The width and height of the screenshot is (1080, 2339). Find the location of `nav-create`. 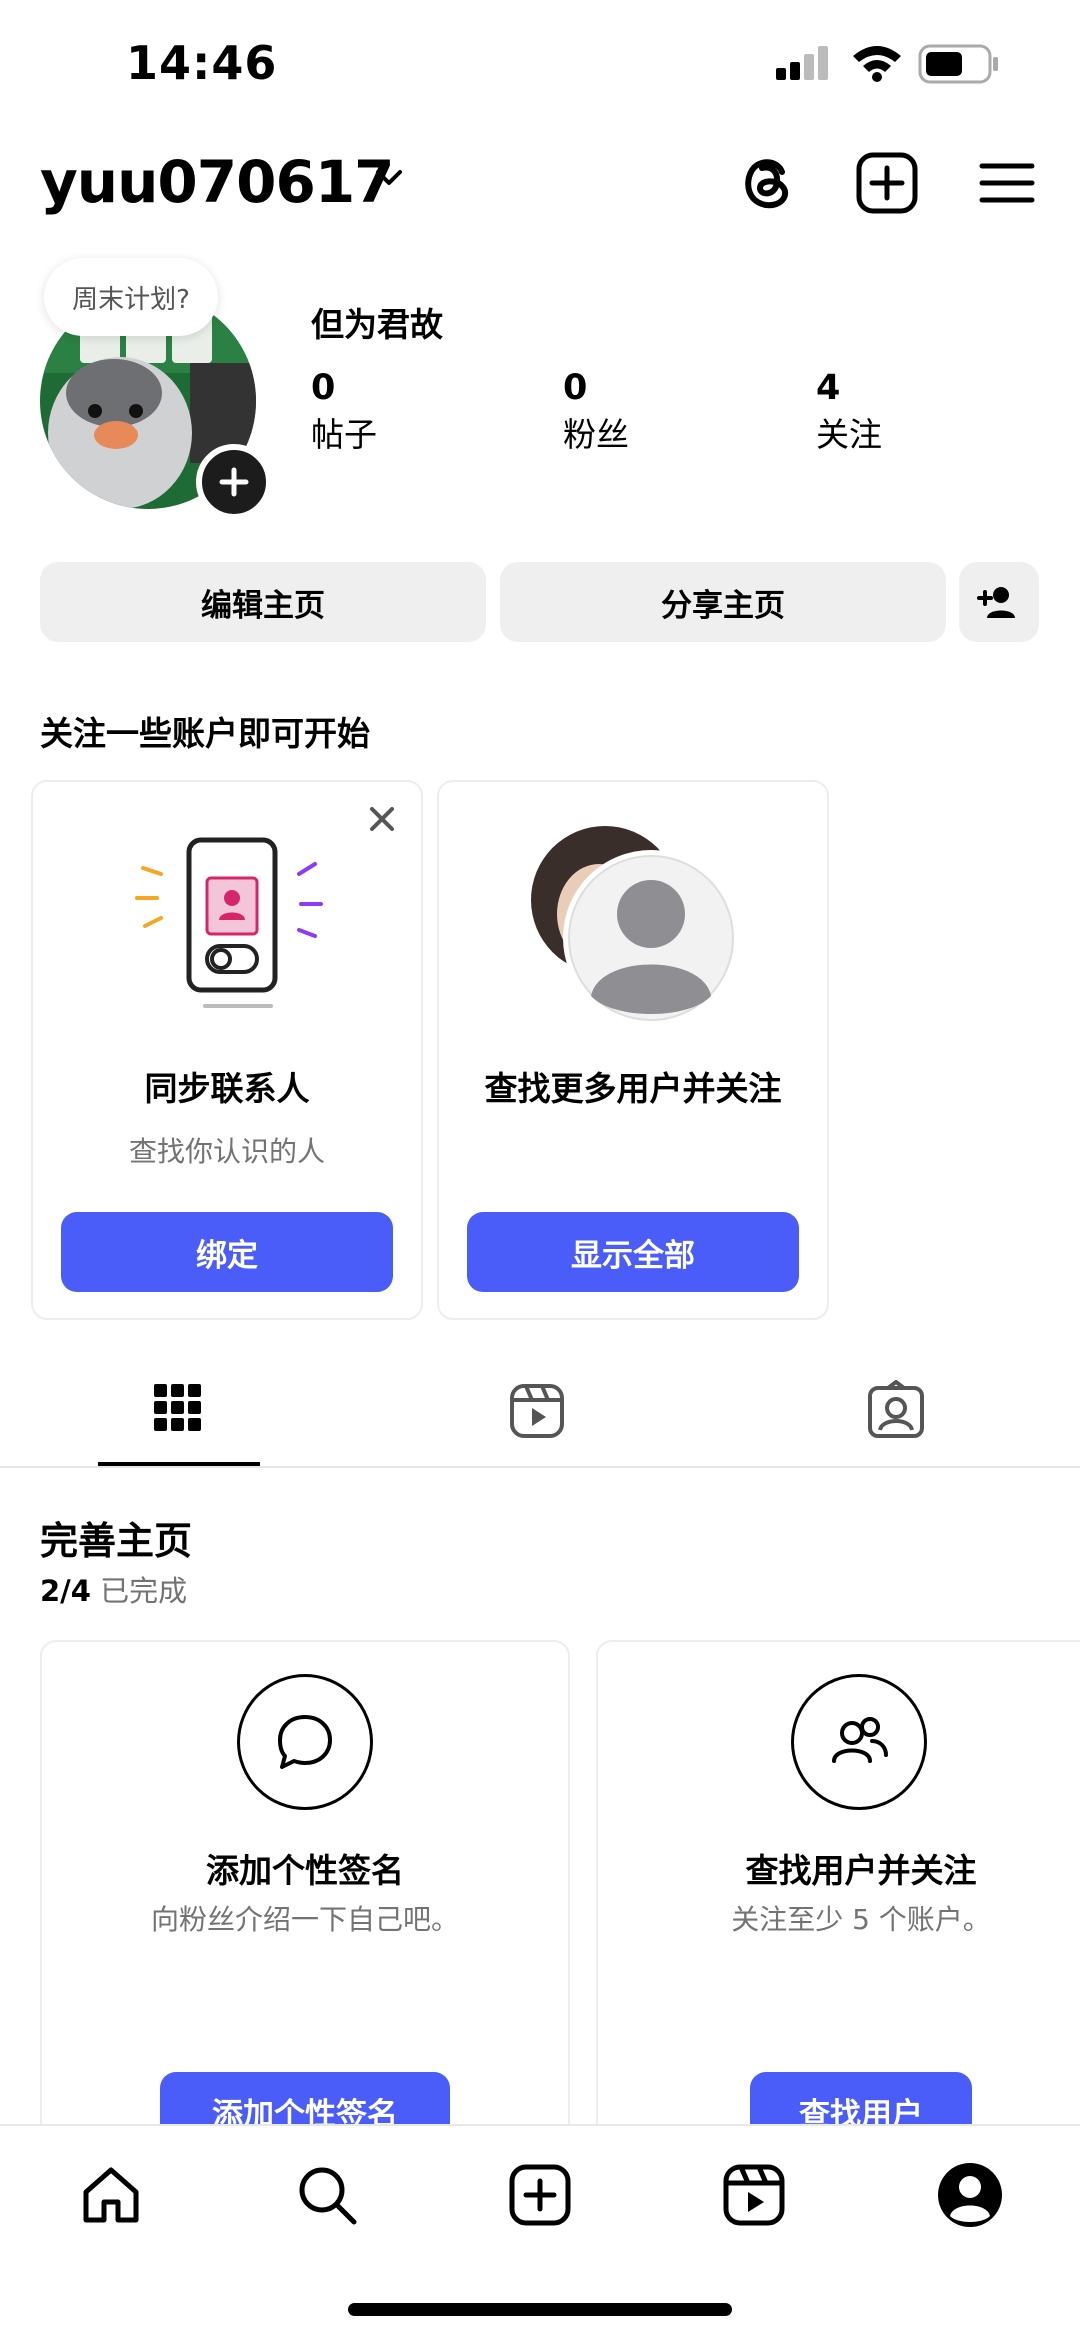

nav-create is located at coordinates (540, 2195).